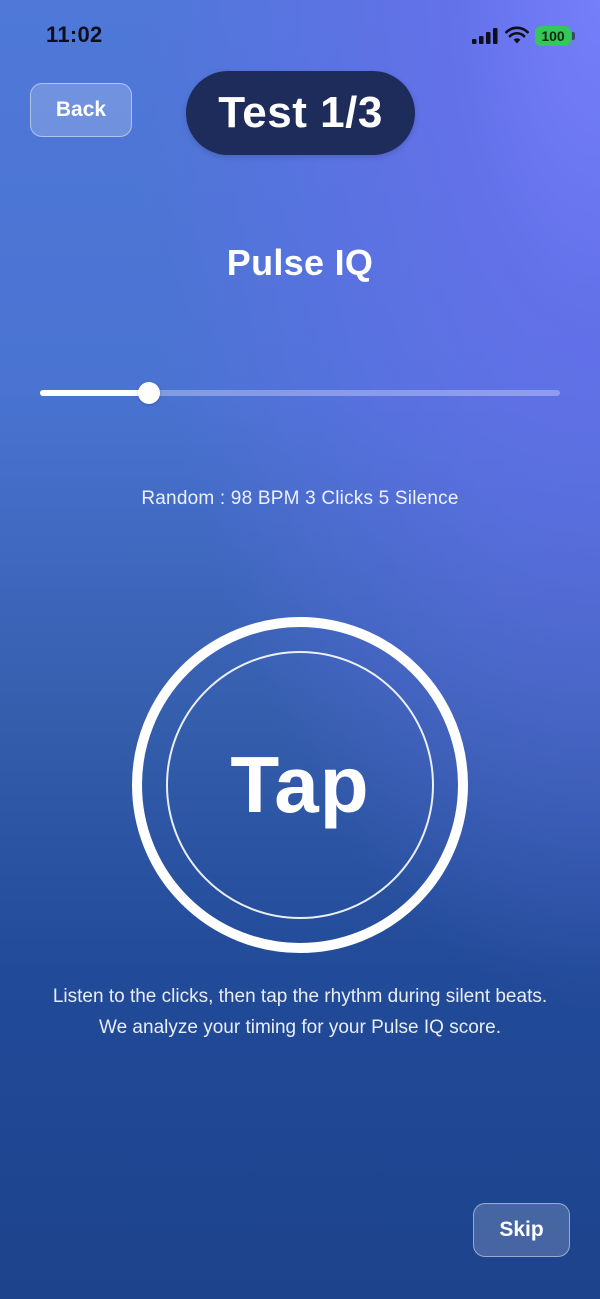 Image resolution: width=600 pixels, height=1299 pixels. Describe the element at coordinates (517, 35) in the screenshot. I see `wifi-icon` at that location.